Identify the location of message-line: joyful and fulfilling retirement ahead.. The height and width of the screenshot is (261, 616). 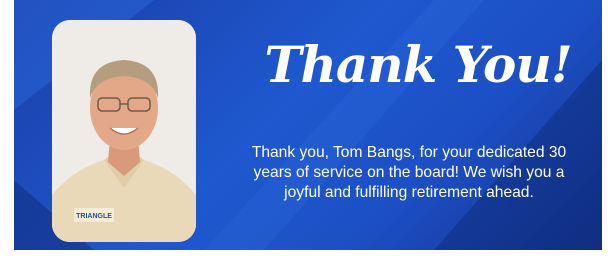
(409, 192).